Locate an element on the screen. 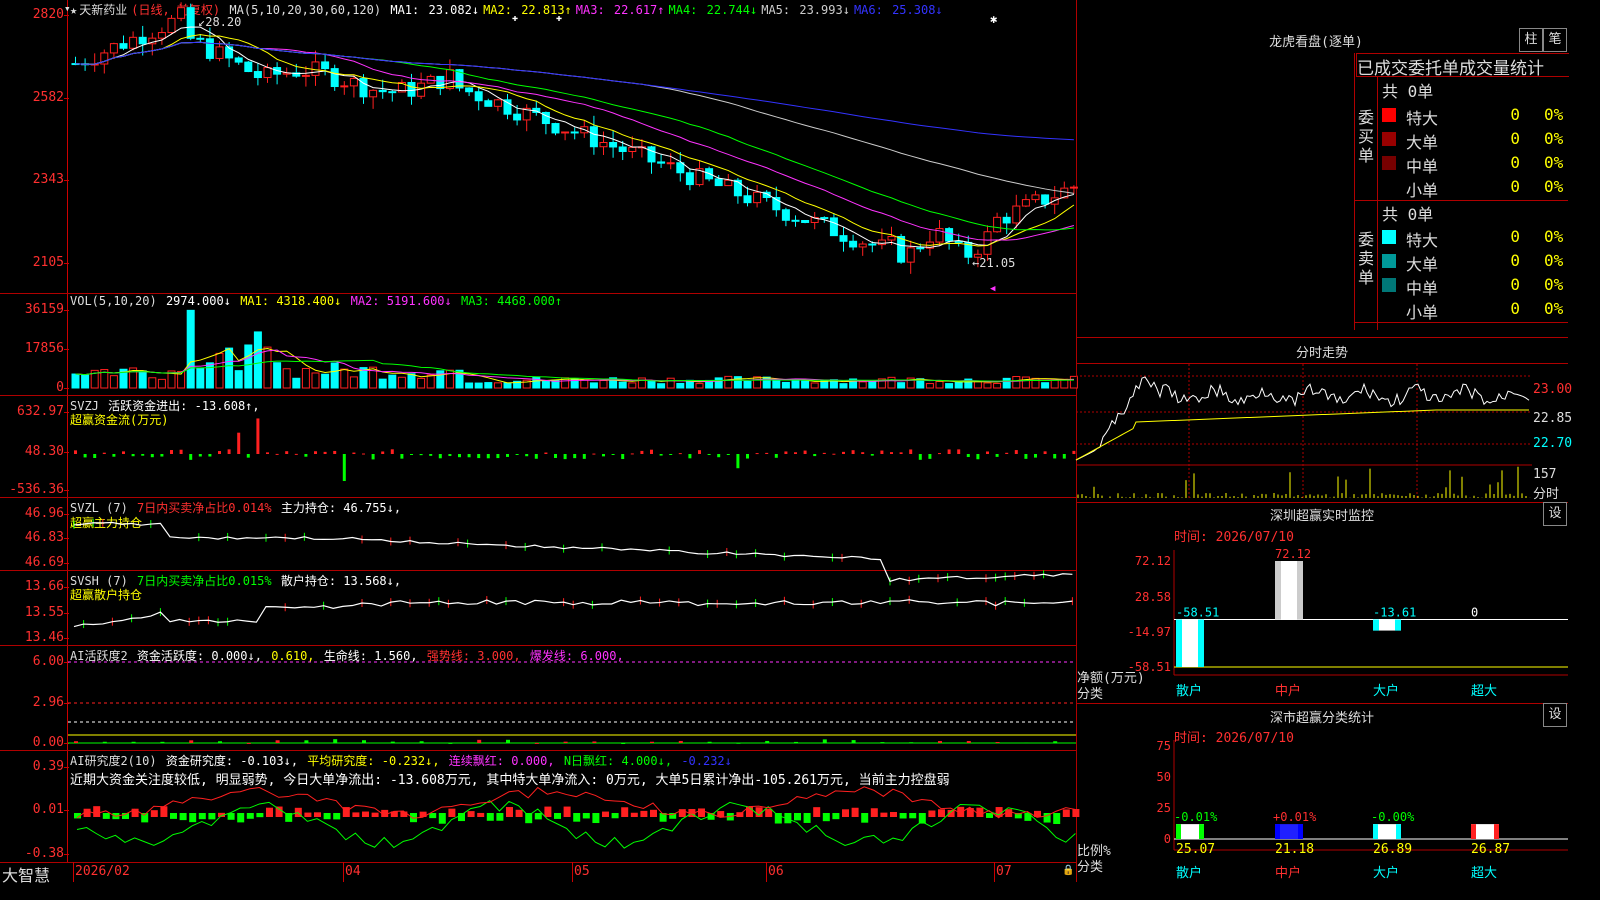 Image resolution: width=1600 pixels, height=900 pixels. y-tick-label: 632.97 is located at coordinates (40, 411).